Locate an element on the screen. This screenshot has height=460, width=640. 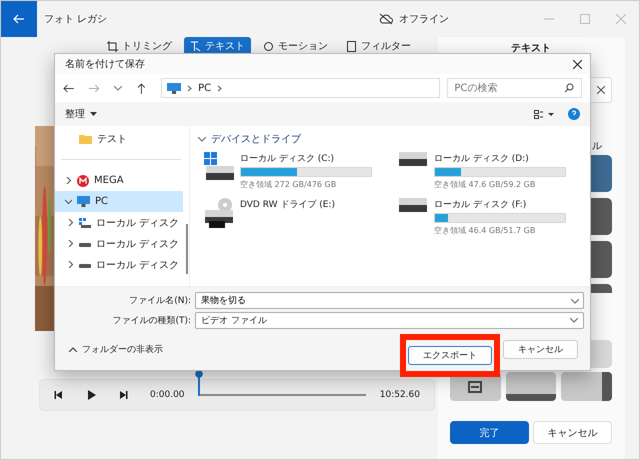
breadcrumb: PC is located at coordinates (205, 88).